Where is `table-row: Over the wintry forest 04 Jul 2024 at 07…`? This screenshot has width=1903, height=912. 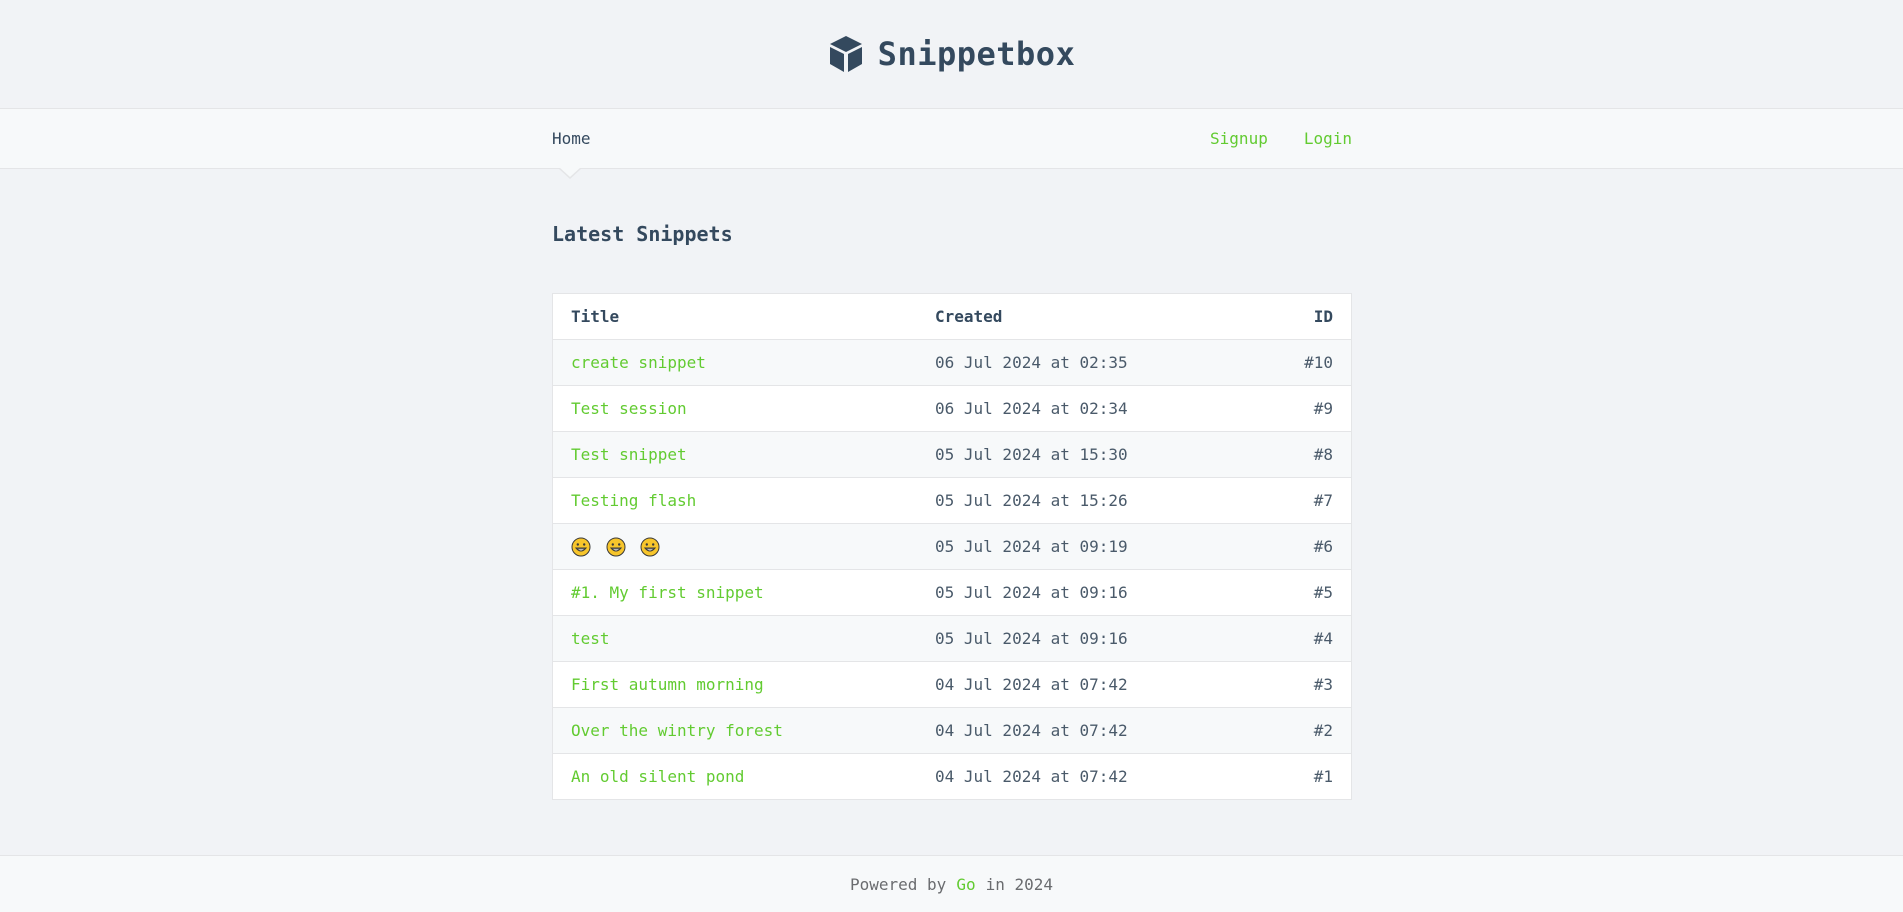
table-row: Over the wintry forest 04 Jul 2024 at 07… is located at coordinates (952, 730).